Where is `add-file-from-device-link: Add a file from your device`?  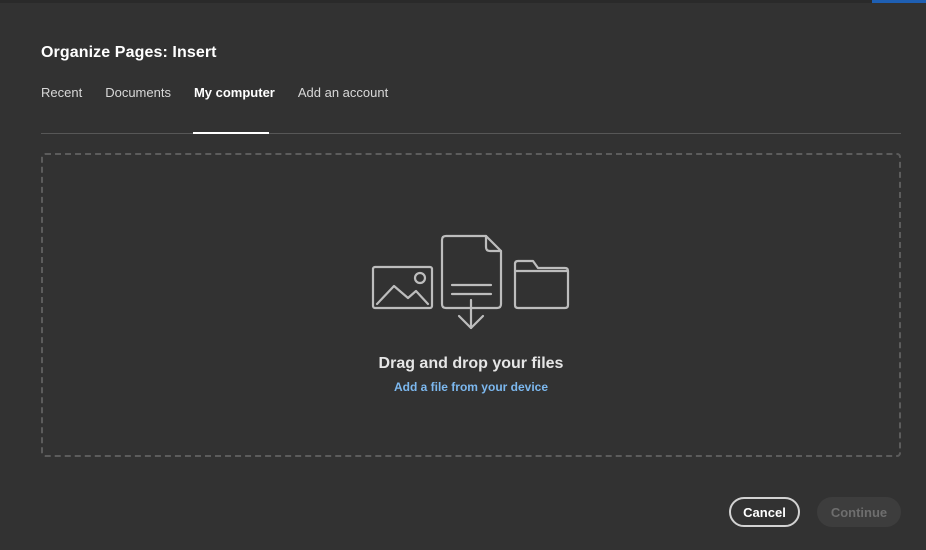 add-file-from-device-link: Add a file from your device is located at coordinates (471, 387).